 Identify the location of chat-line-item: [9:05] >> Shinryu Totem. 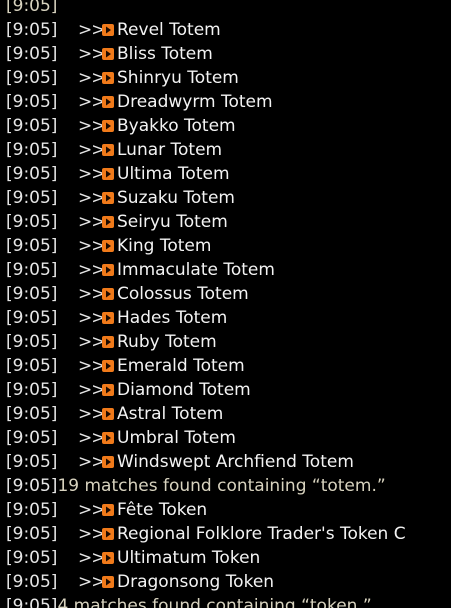
(228, 78).